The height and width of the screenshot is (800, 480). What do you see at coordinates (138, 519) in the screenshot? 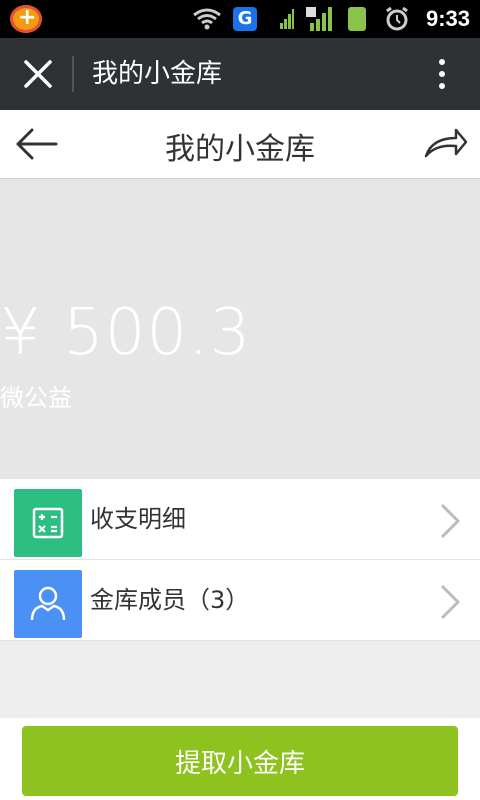
I see `menu-item-label: 收支明细` at bounding box center [138, 519].